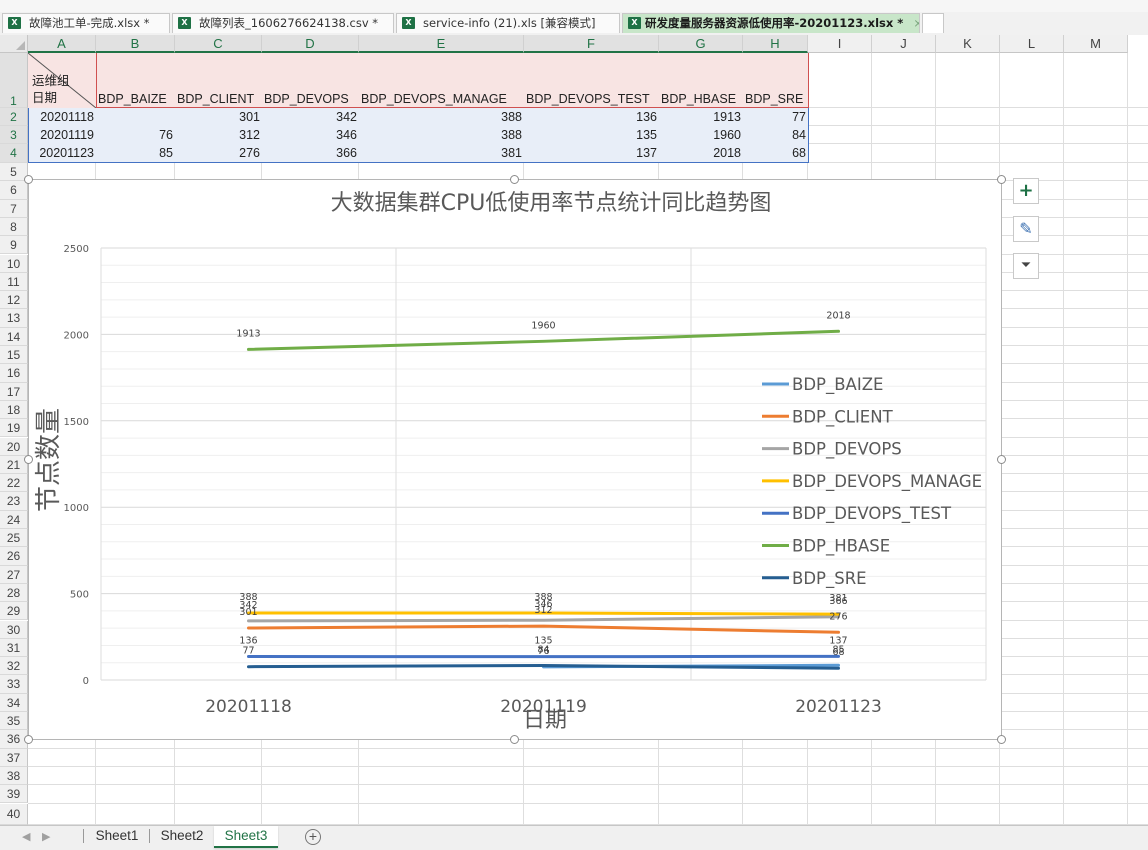 The width and height of the screenshot is (1148, 850). I want to click on resize-handle-bottom-right, so click(1001, 739).